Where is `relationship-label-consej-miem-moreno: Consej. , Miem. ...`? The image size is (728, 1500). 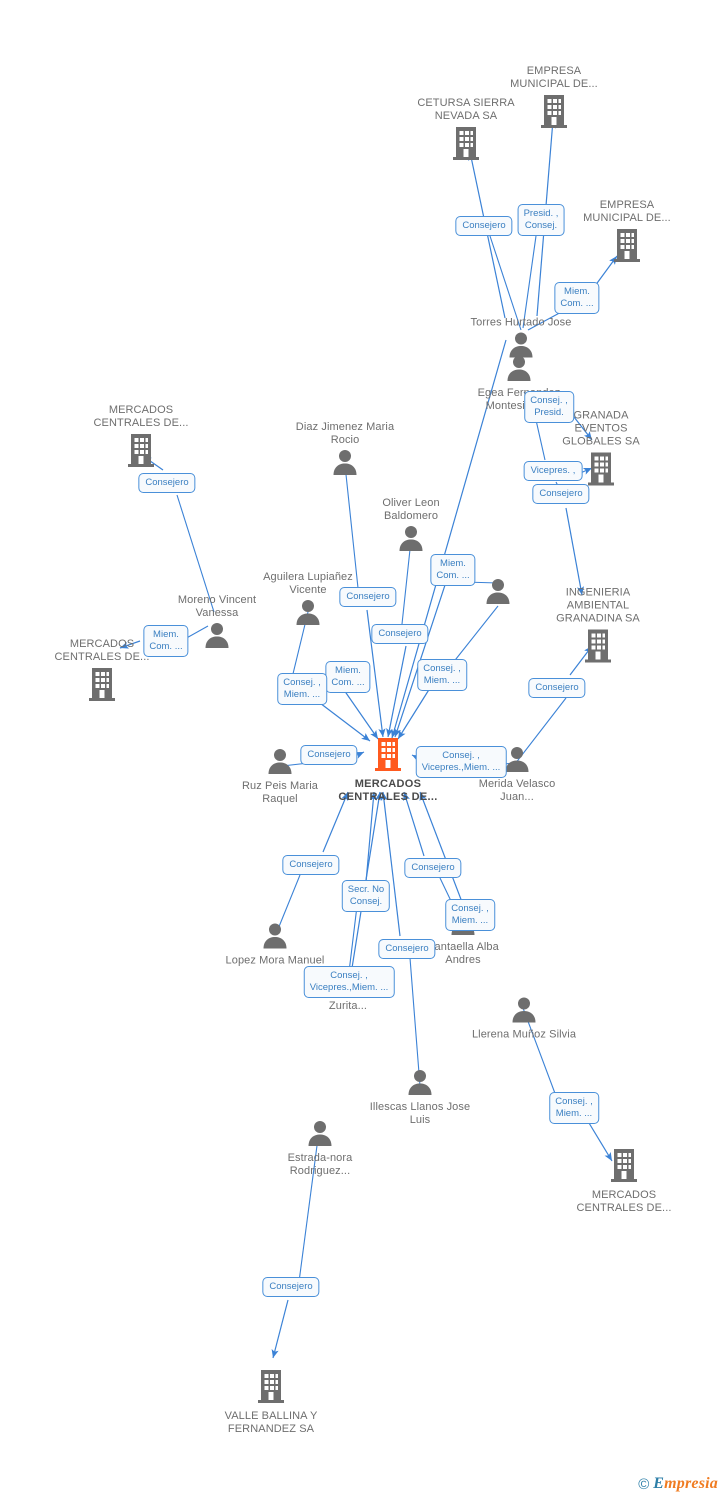
relationship-label-consej-miem-moreno: Consej. , Miem. ... is located at coordinates (302, 689).